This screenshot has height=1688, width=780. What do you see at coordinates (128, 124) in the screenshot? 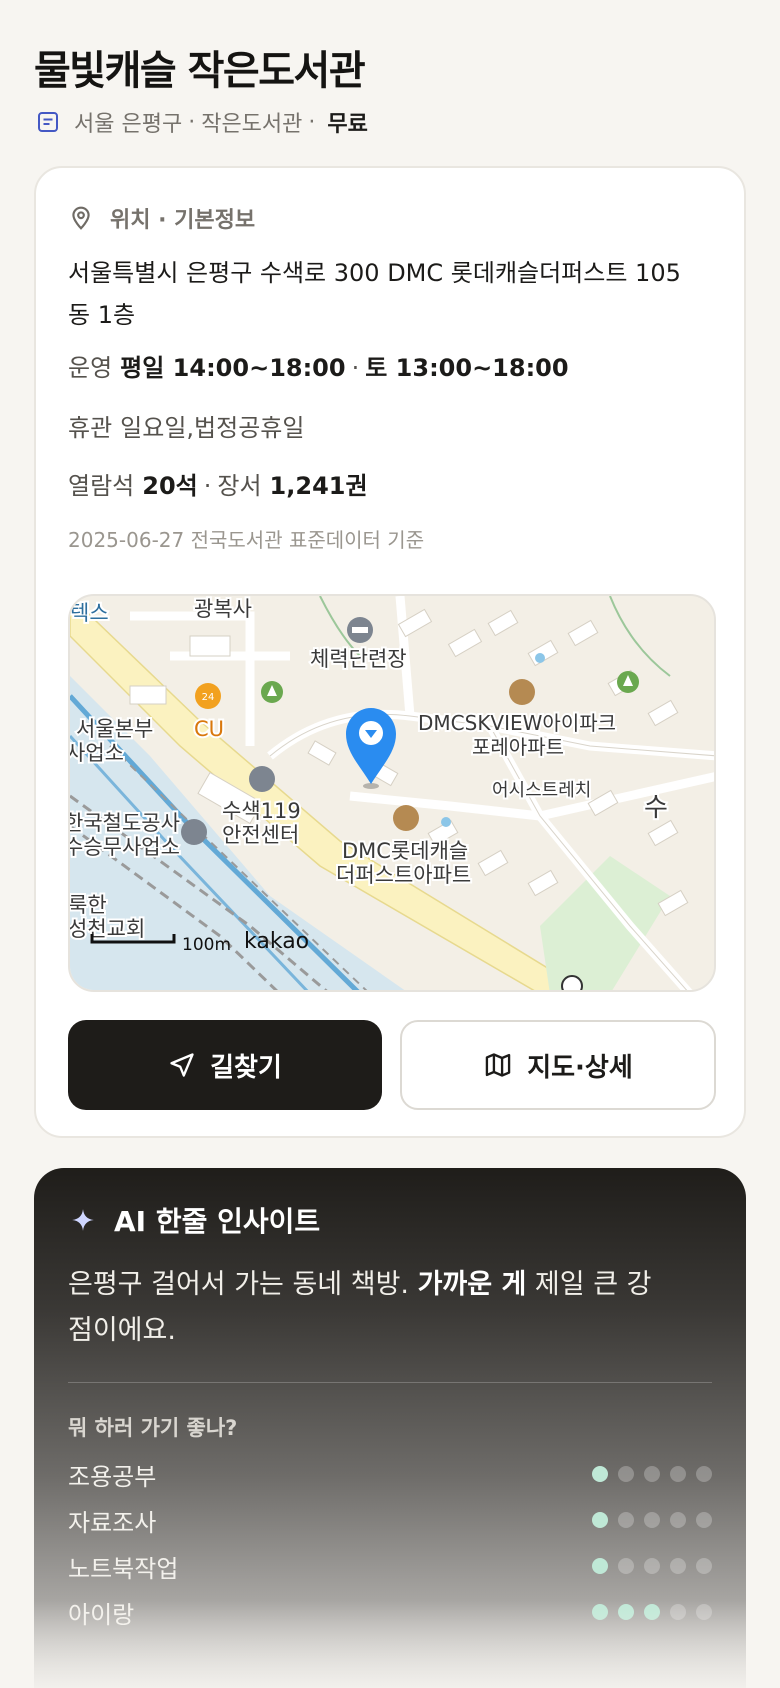
I see `district-text: 서울 은평구` at bounding box center [128, 124].